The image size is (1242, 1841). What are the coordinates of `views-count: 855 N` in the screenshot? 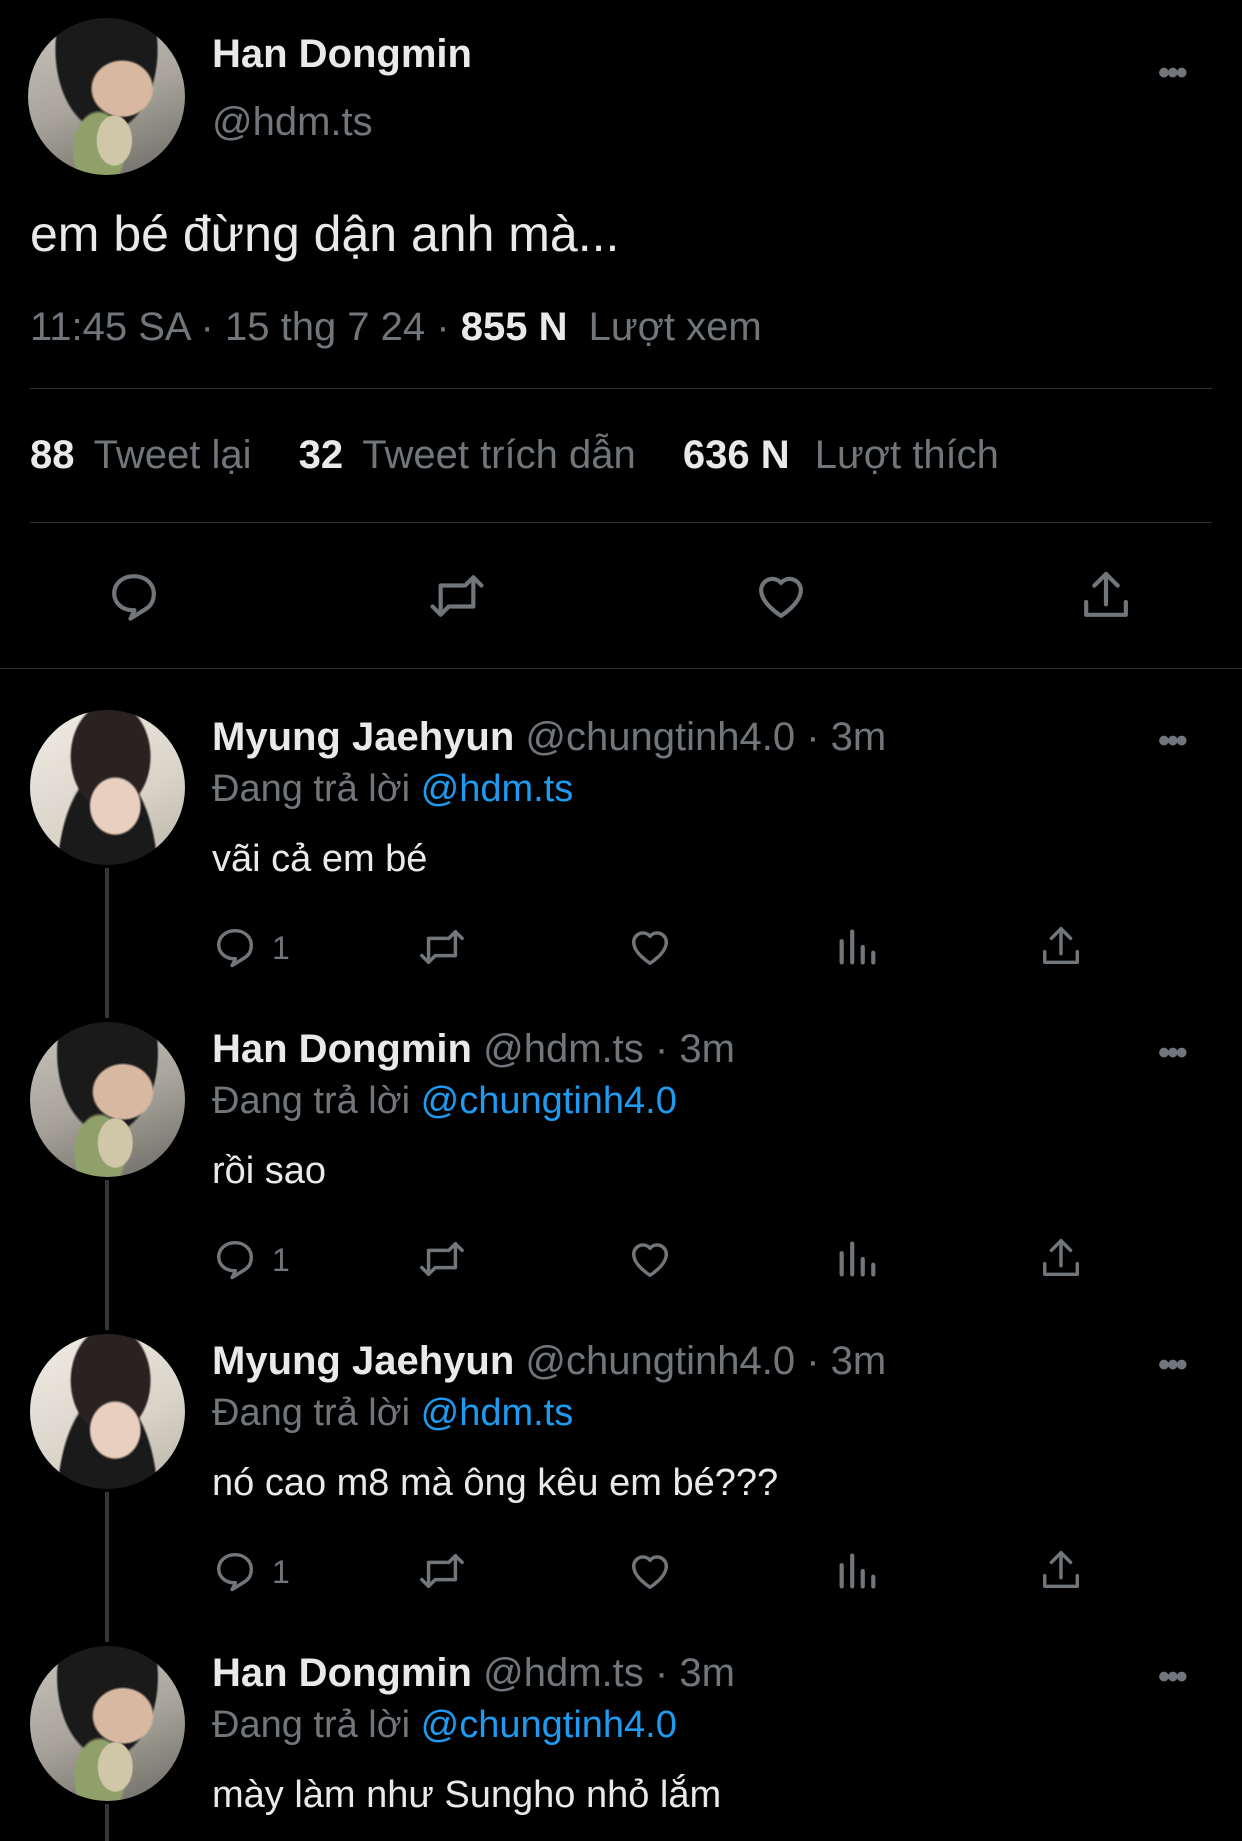 It's located at (514, 327).